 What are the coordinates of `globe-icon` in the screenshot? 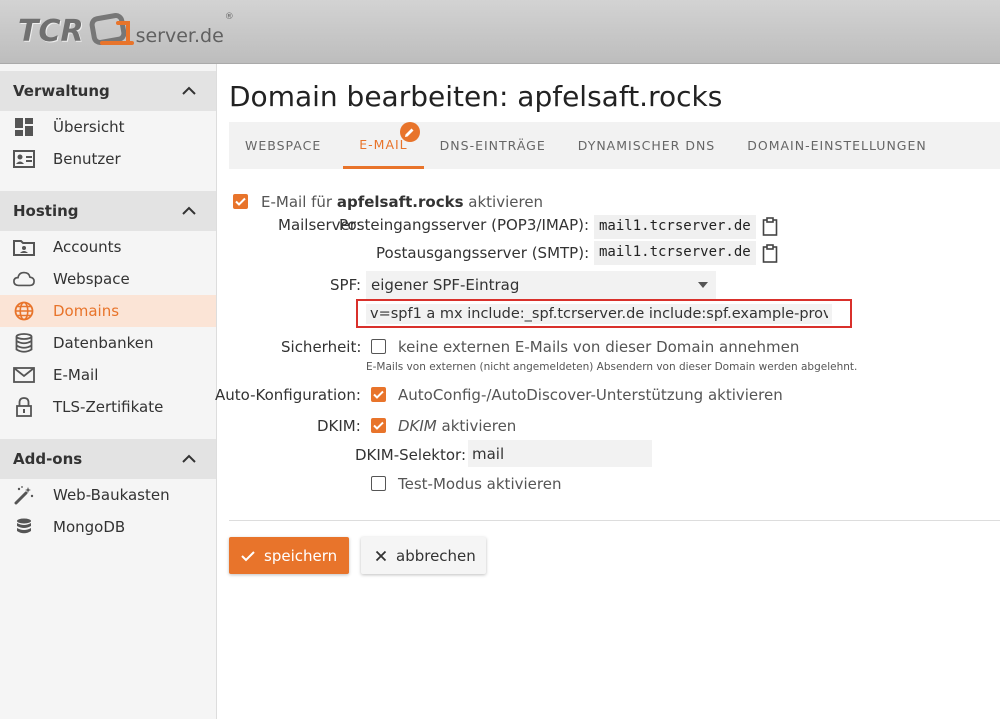 It's located at (24, 311).